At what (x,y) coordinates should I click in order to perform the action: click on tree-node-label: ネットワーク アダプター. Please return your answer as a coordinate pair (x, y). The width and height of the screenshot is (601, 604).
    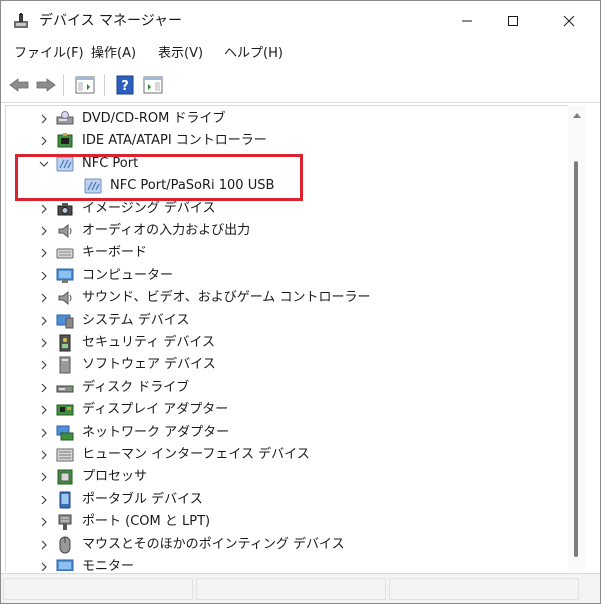
    Looking at the image, I should click on (156, 432).